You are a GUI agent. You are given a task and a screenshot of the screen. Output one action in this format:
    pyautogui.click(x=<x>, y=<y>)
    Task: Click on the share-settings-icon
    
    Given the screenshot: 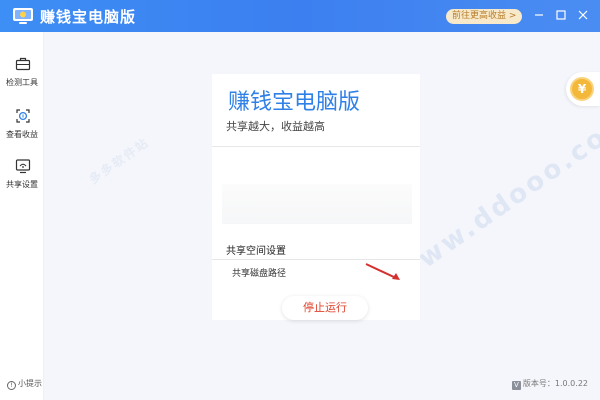 What is the action you would take?
    pyautogui.click(x=23, y=166)
    